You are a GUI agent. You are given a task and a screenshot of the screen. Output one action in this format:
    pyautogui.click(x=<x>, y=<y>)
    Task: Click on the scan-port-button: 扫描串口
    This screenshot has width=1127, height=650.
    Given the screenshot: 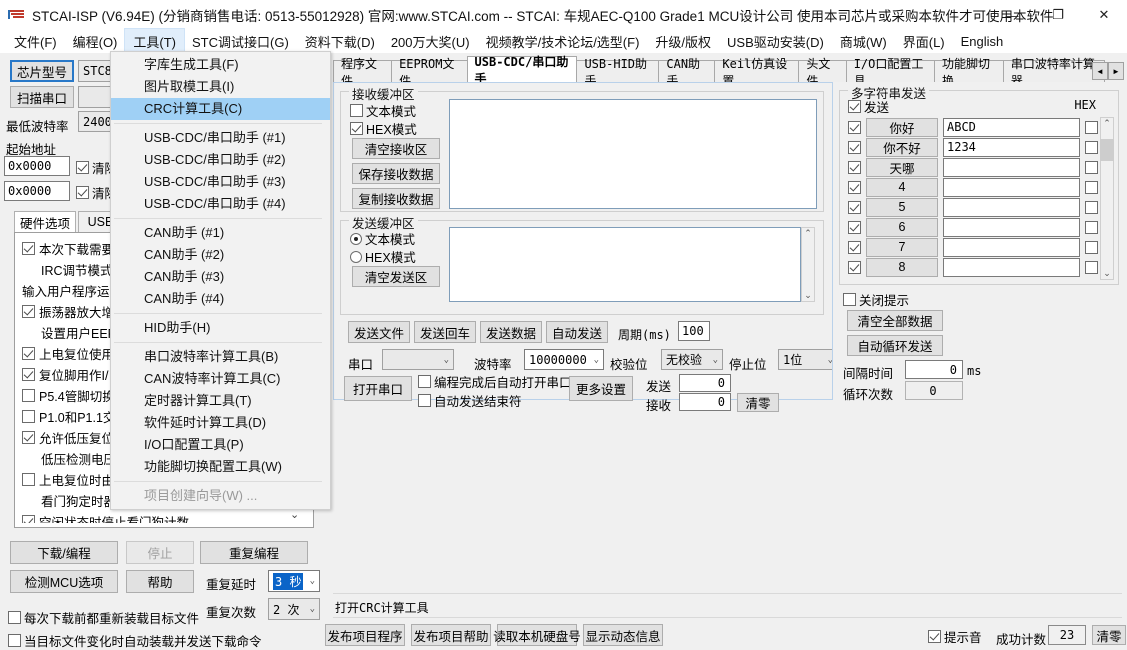 What is the action you would take?
    pyautogui.click(x=42, y=97)
    